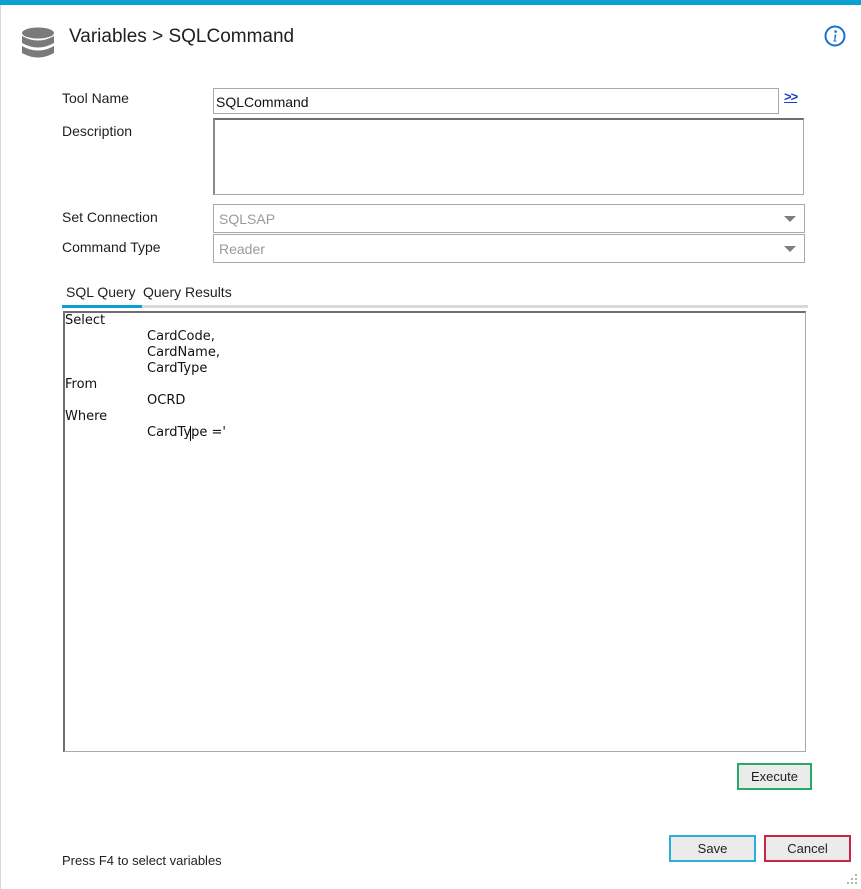 The height and width of the screenshot is (889, 861). Describe the element at coordinates (0, 447) in the screenshot. I see `window-left-border` at that location.